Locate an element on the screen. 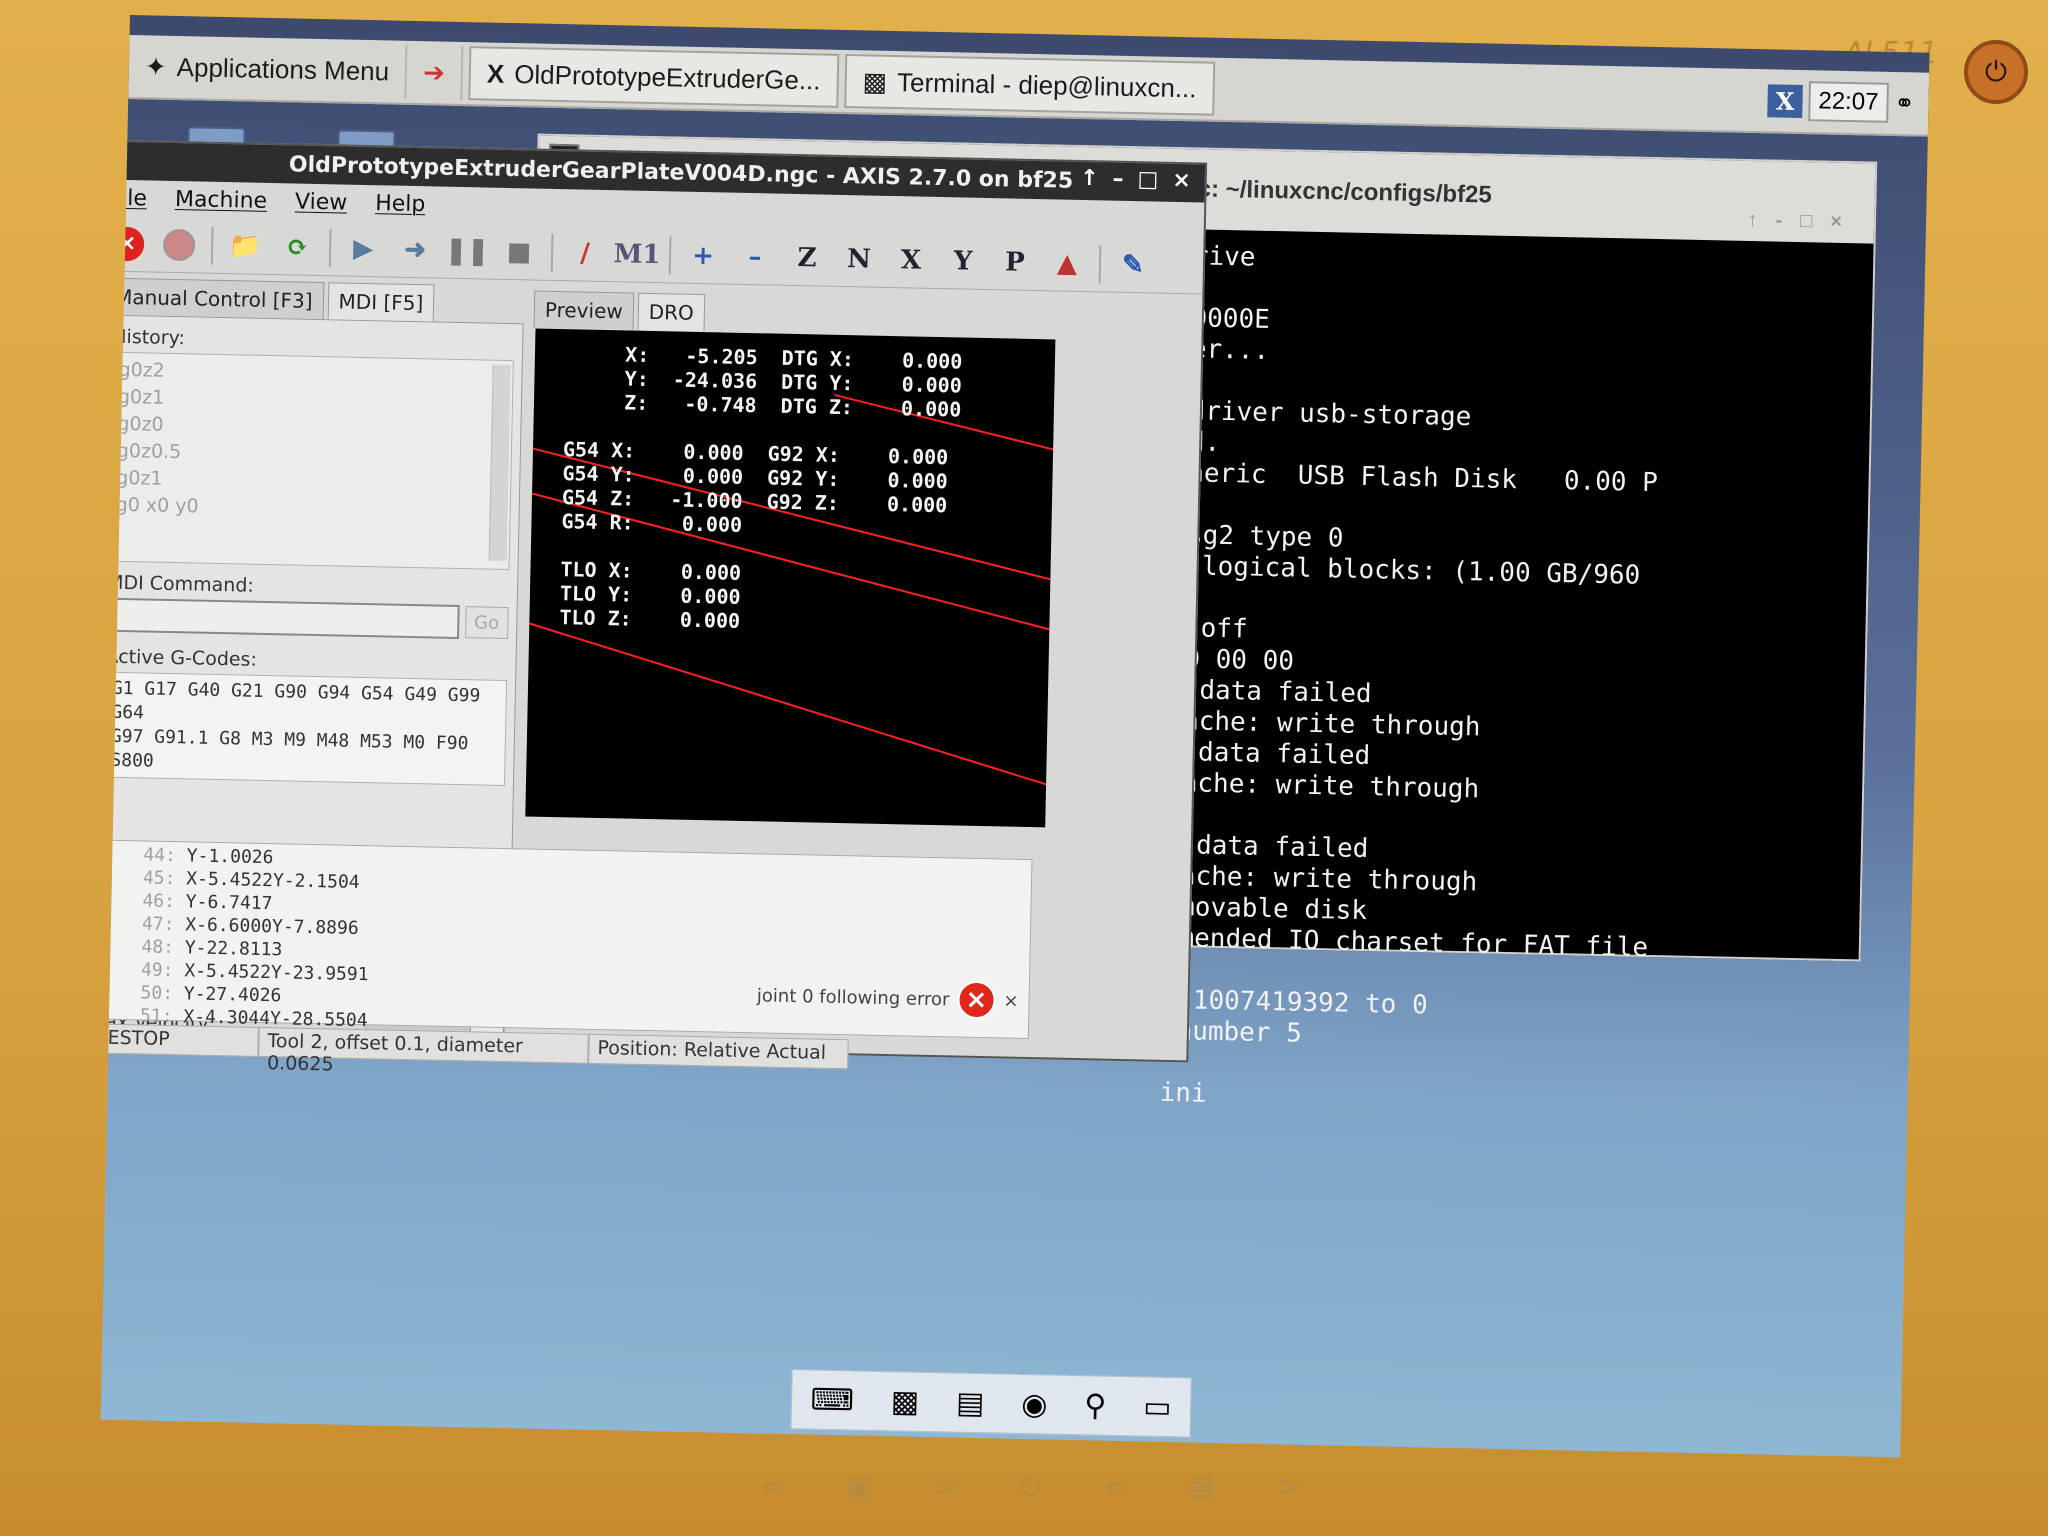 The height and width of the screenshot is (1536, 2048). bezel-buttons: < ▣ > ⏻ < ▦ > is located at coordinates (1030, 1487).